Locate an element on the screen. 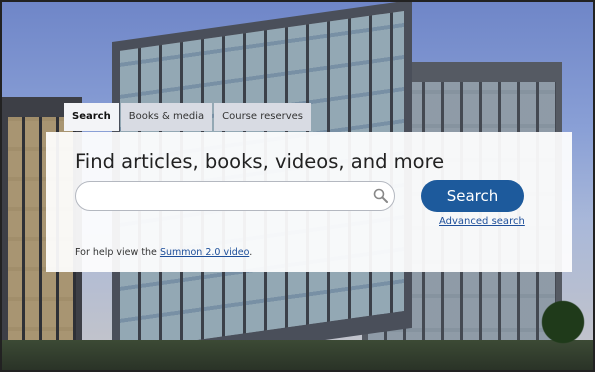 This screenshot has width=595, height=372. trees is located at coordinates (563, 315).